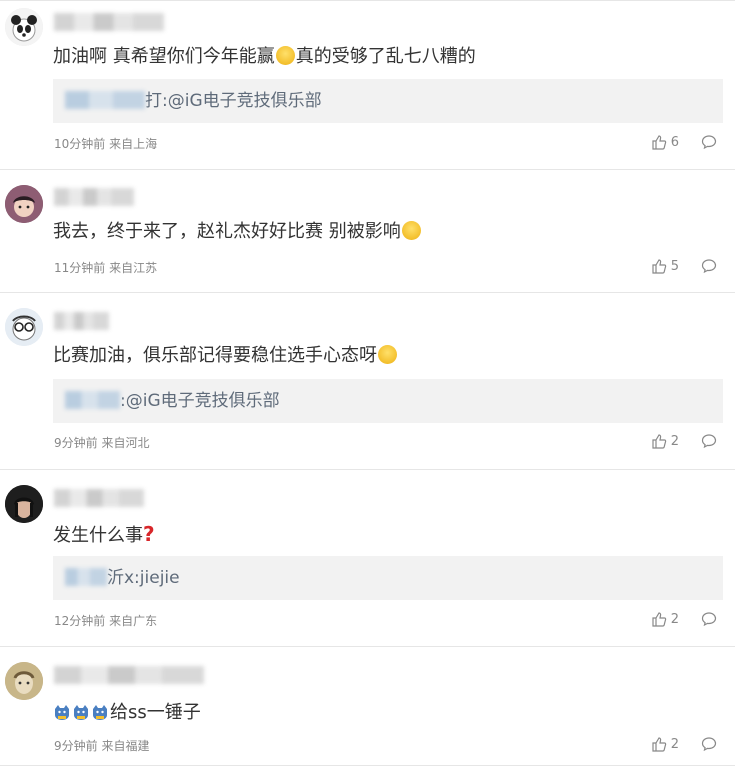 This screenshot has height=766, width=735. What do you see at coordinates (106, 268) in the screenshot?
I see `comment-meta: 11分钟前 来自江苏` at bounding box center [106, 268].